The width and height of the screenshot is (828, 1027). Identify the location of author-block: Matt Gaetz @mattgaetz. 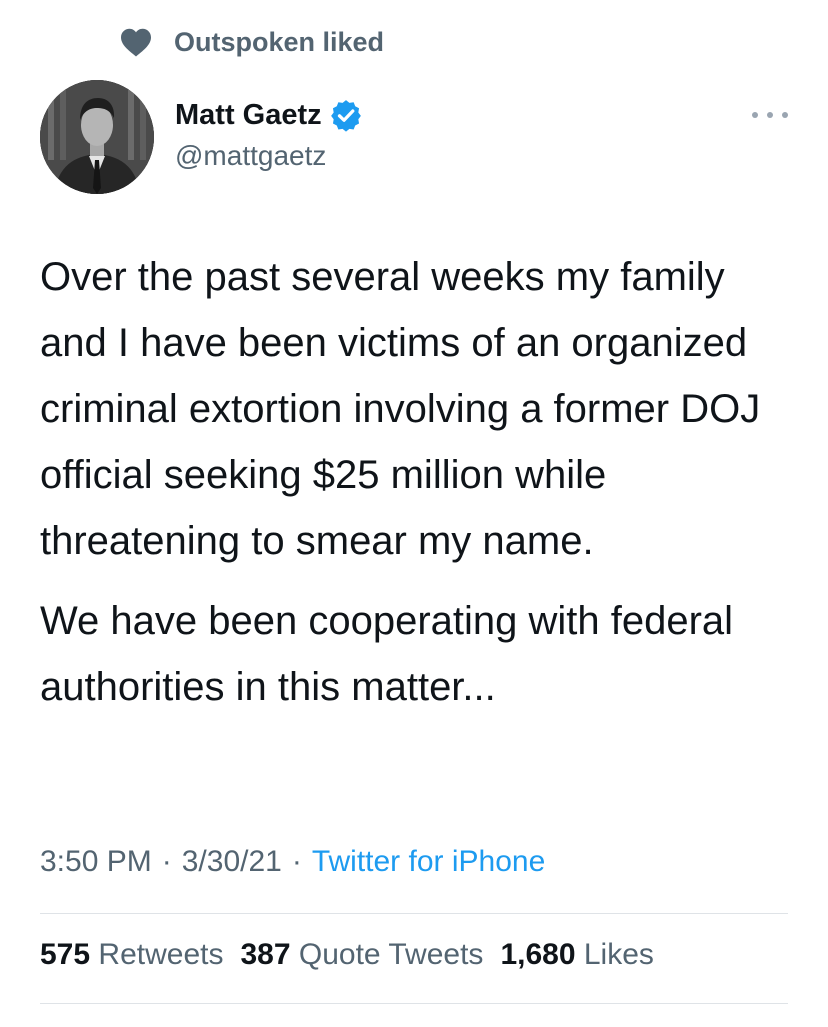
(269, 134).